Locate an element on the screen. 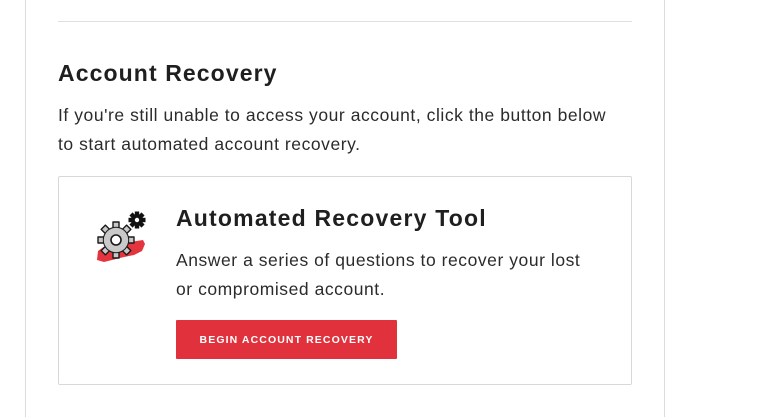 This screenshot has width=757, height=417. section-title: Account Recovery is located at coordinates (168, 73).